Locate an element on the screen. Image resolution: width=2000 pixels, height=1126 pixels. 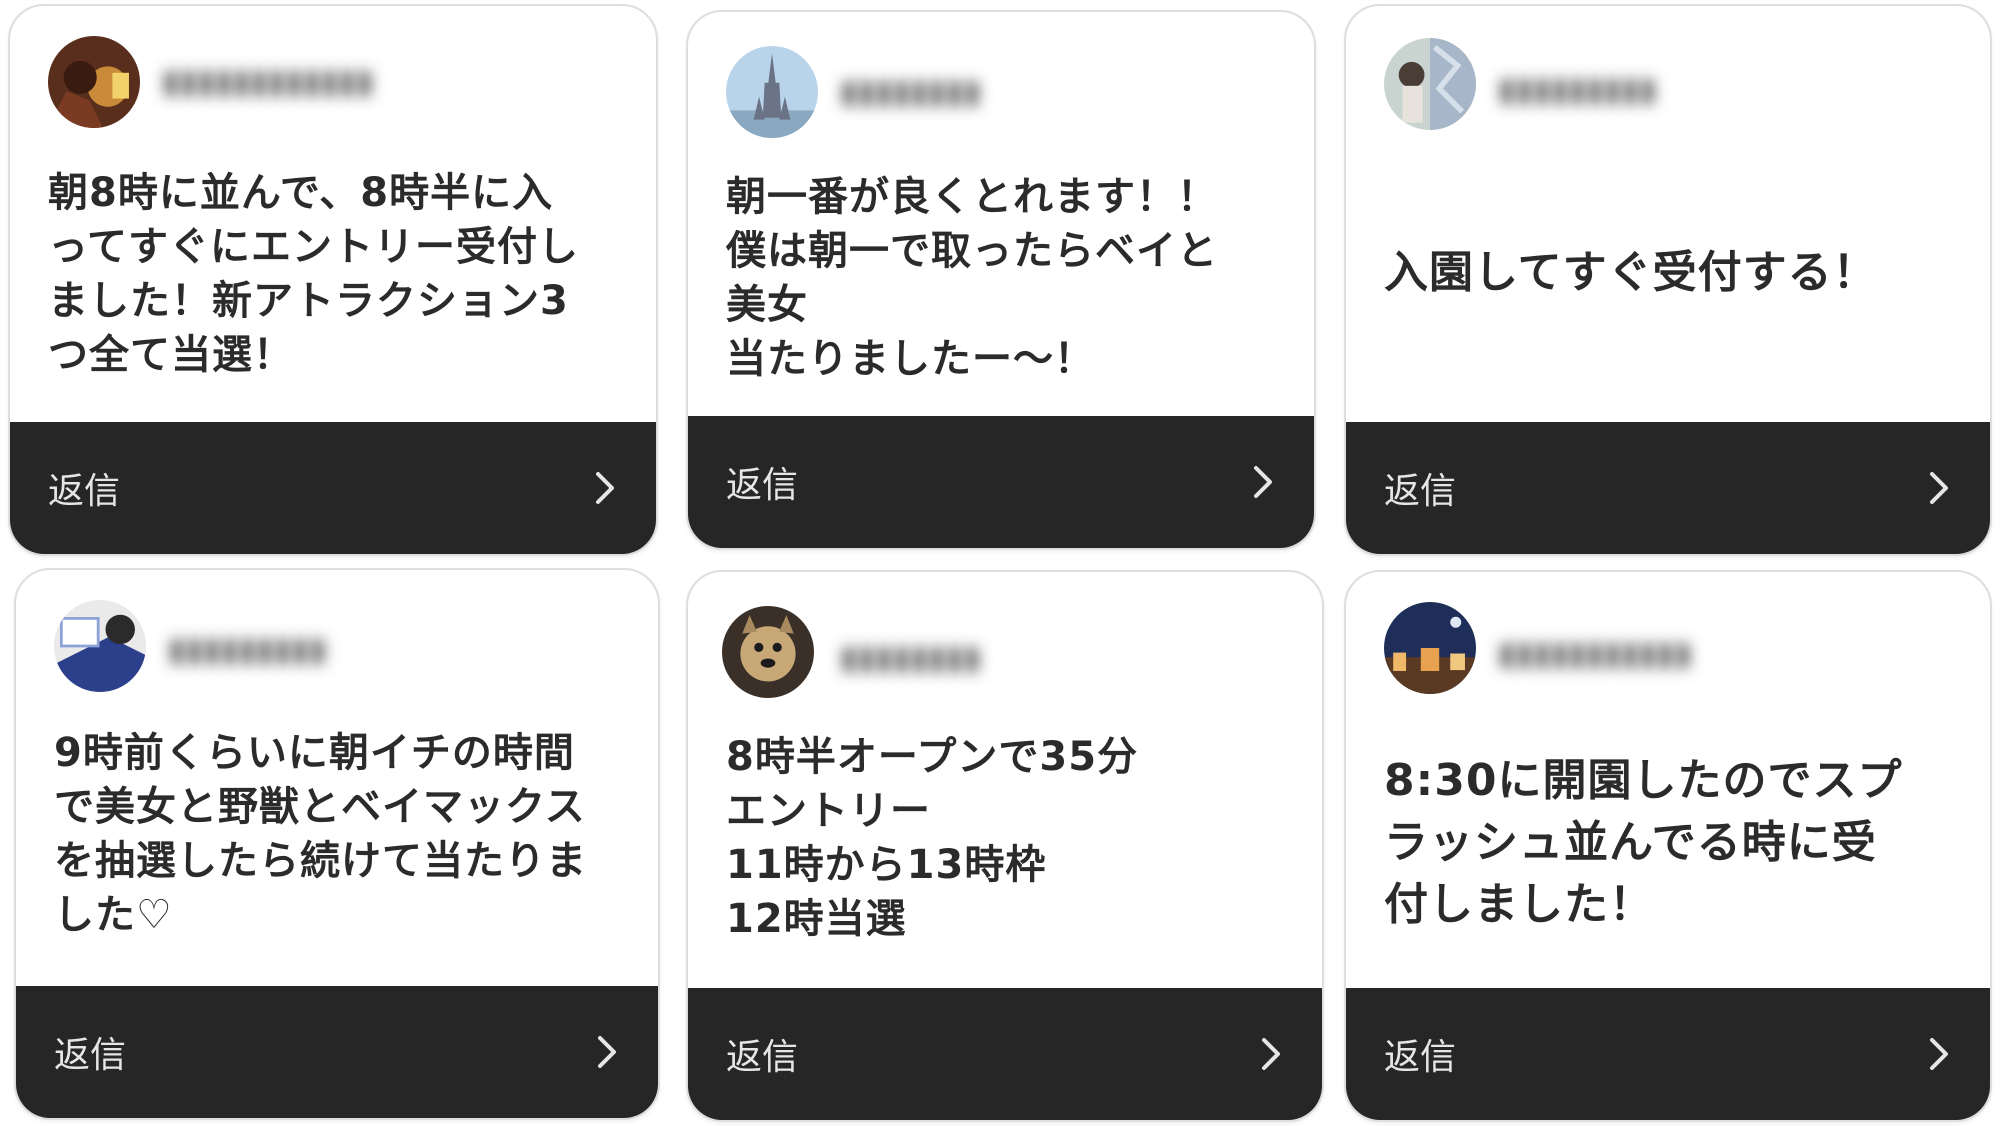
username-blurred: ▮▮▮▮▮▮▮▮▮▮▮▮ is located at coordinates (267, 81).